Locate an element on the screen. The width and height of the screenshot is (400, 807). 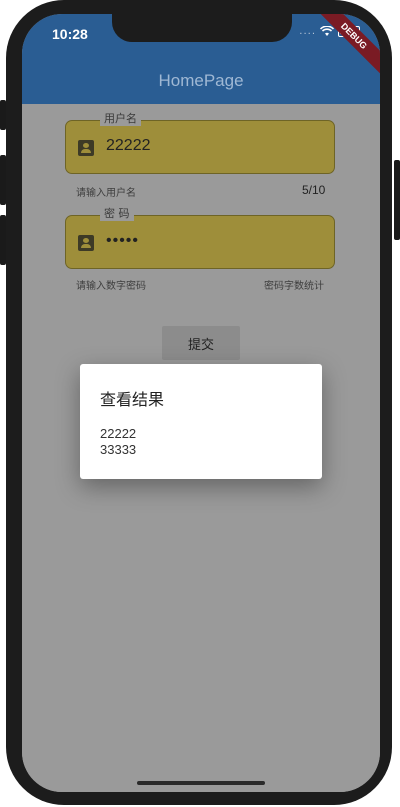
result-dialog: 查看结果 22222 33333 is located at coordinates (201, 421).